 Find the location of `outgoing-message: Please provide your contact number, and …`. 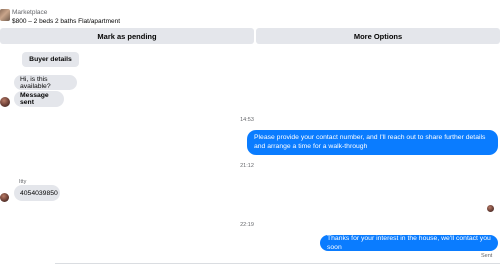

outgoing-message: Please provide your contact number, and … is located at coordinates (372, 142).